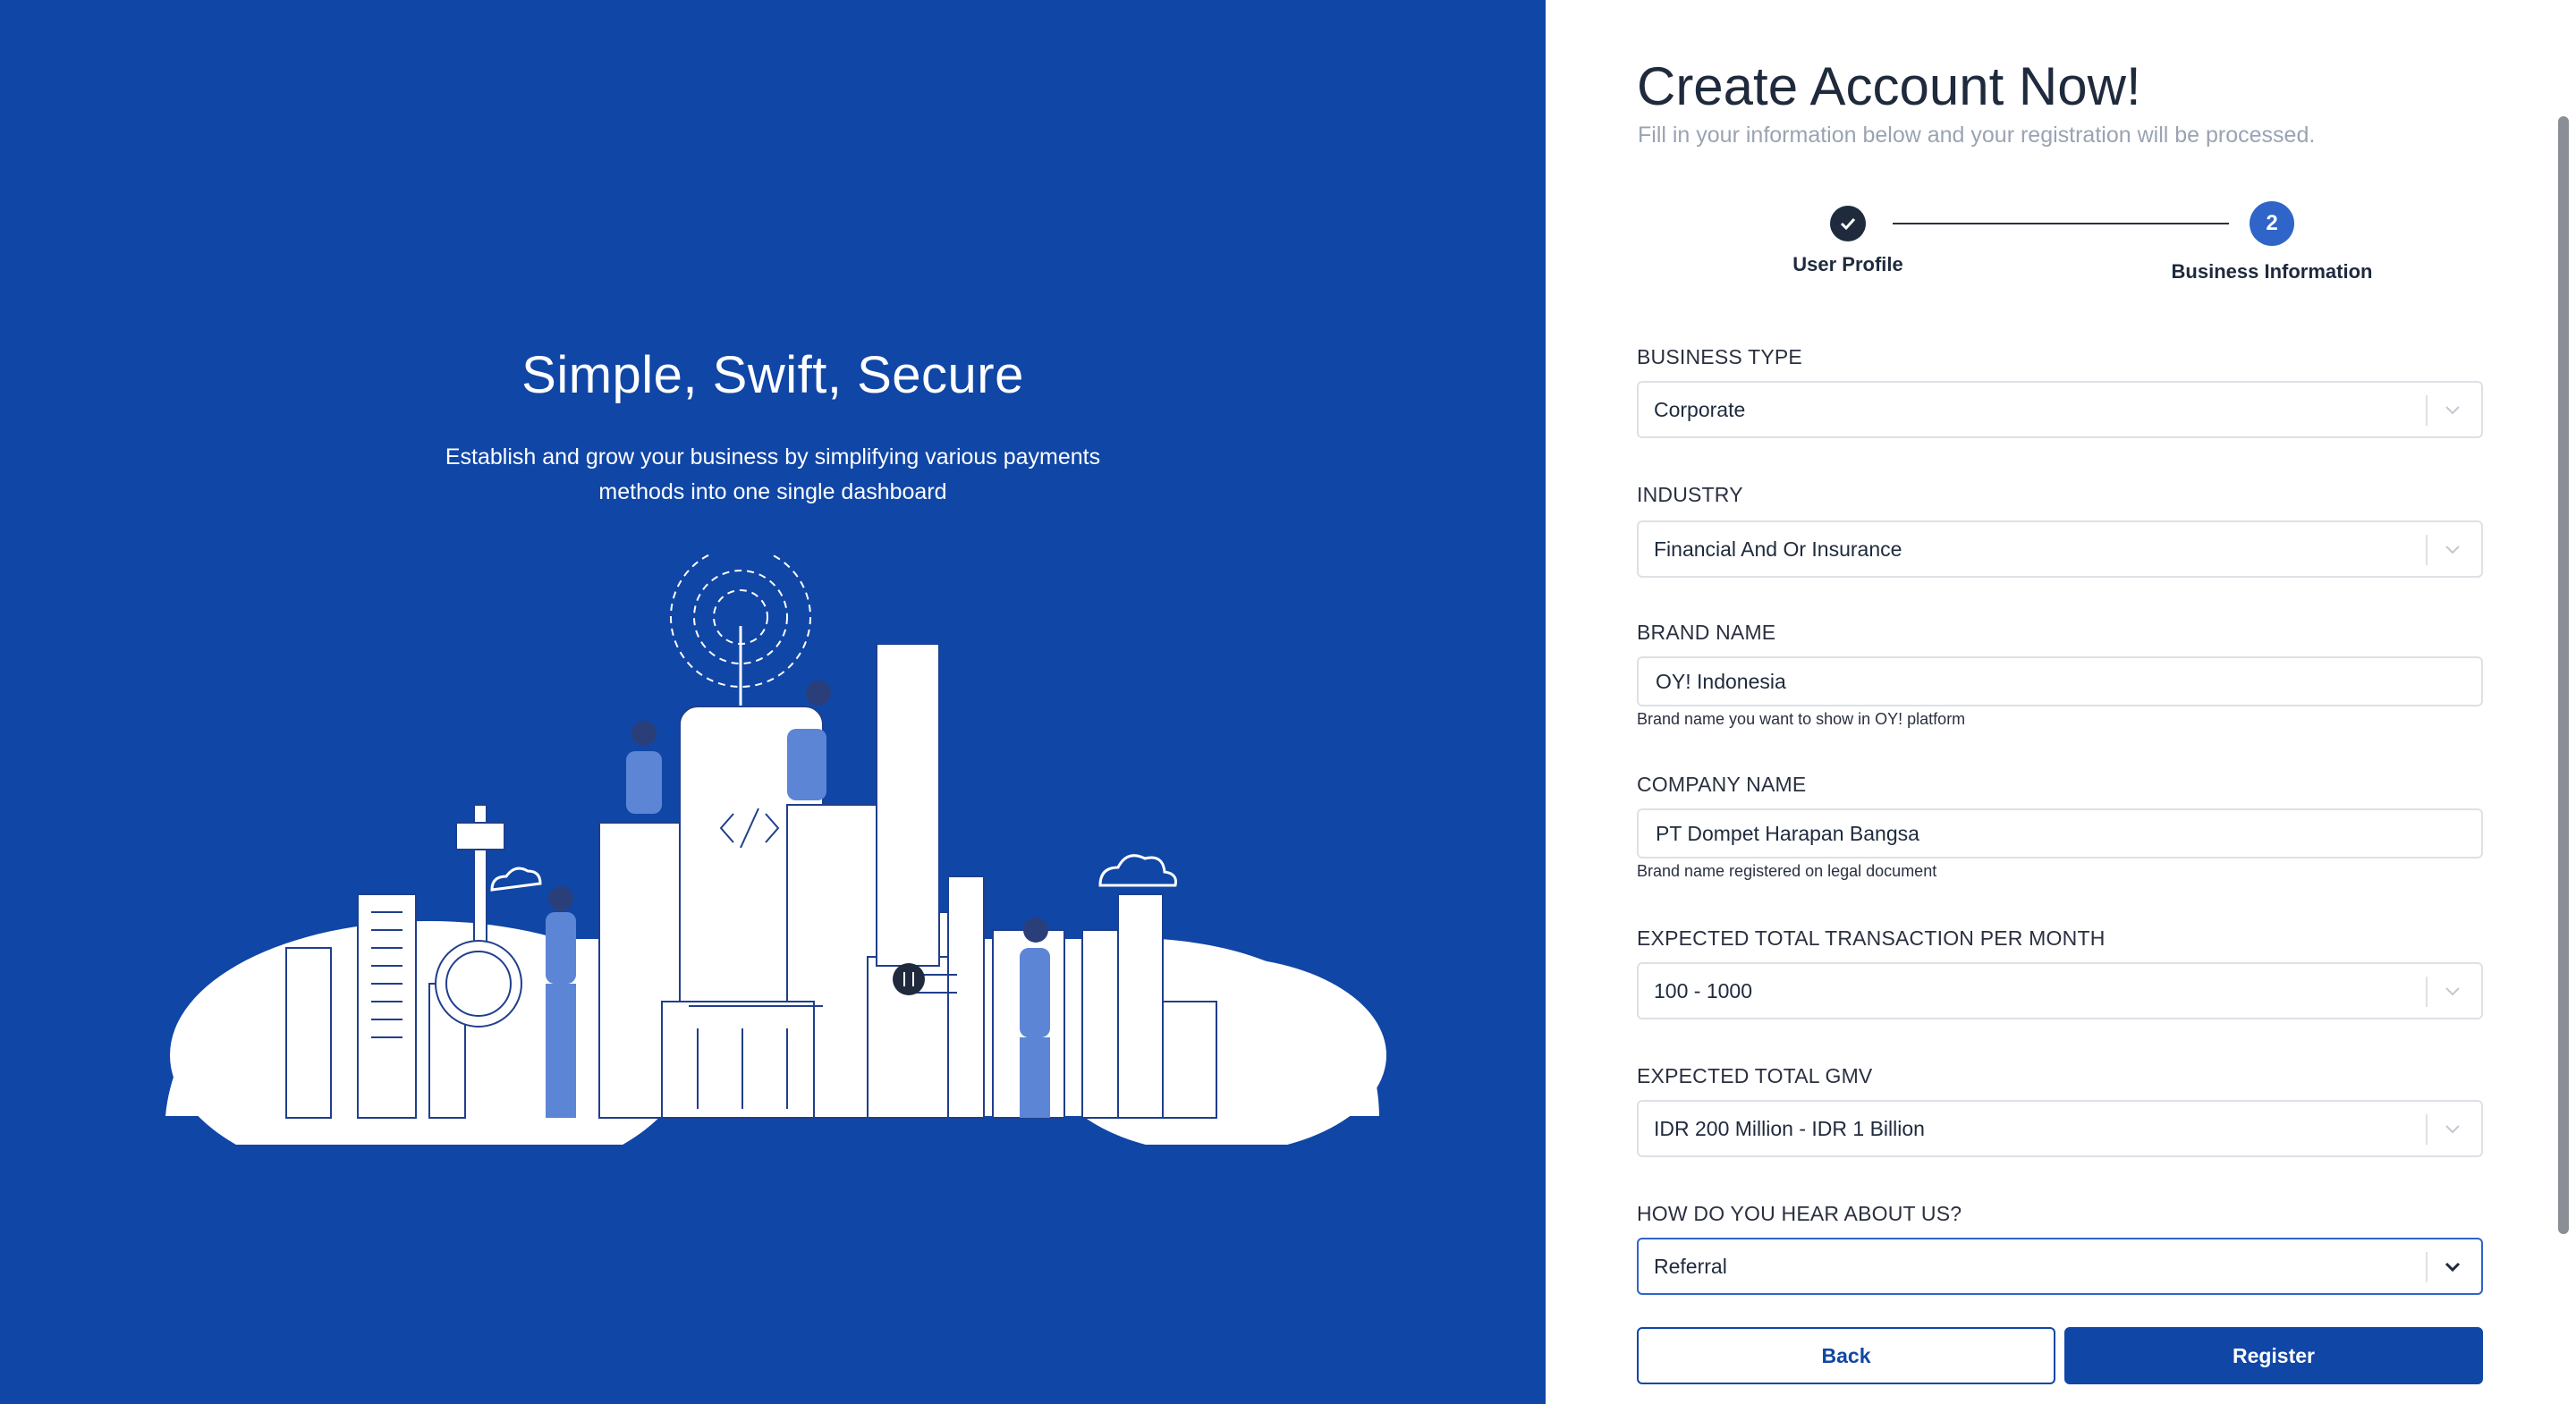 The width and height of the screenshot is (2576, 1404). I want to click on brand-name-label: BRAND NAME, so click(1706, 633).